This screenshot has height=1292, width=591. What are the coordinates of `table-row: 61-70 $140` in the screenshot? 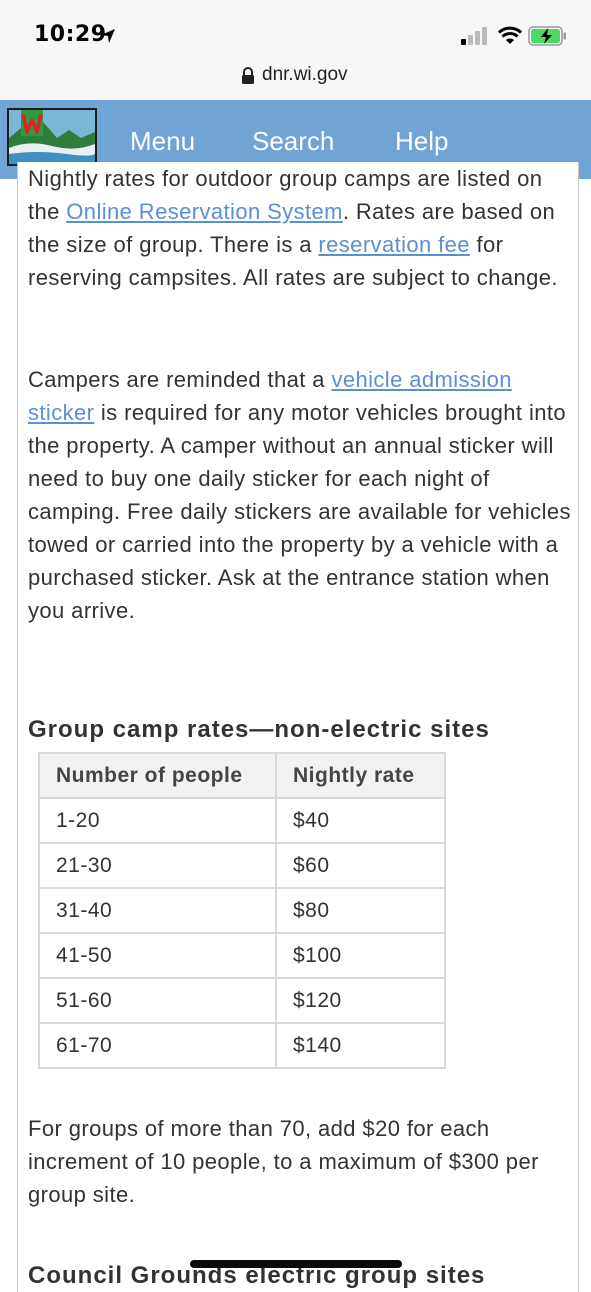 It's located at (242, 1045).